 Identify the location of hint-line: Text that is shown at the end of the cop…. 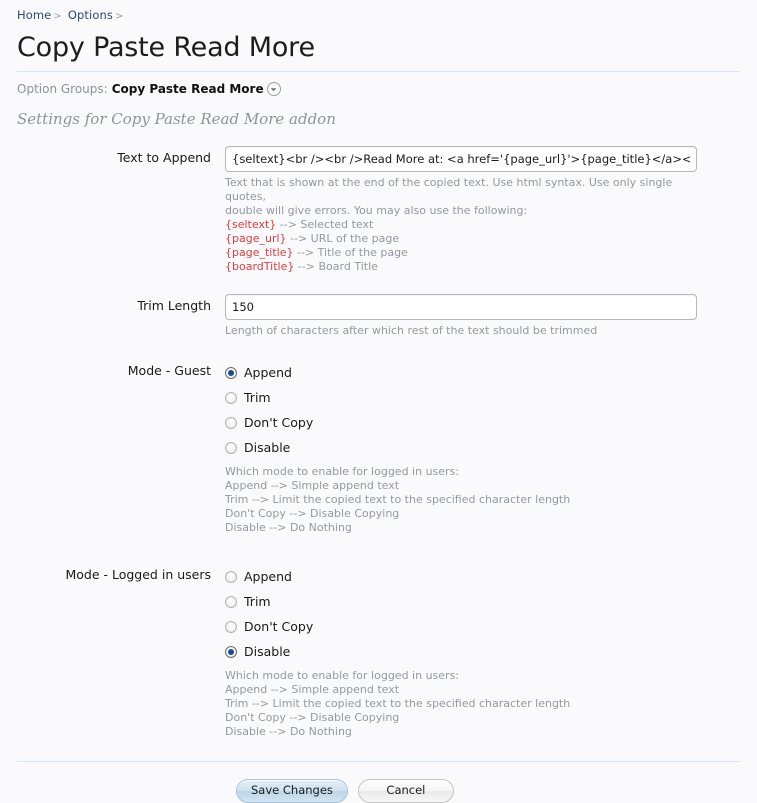
(449, 189).